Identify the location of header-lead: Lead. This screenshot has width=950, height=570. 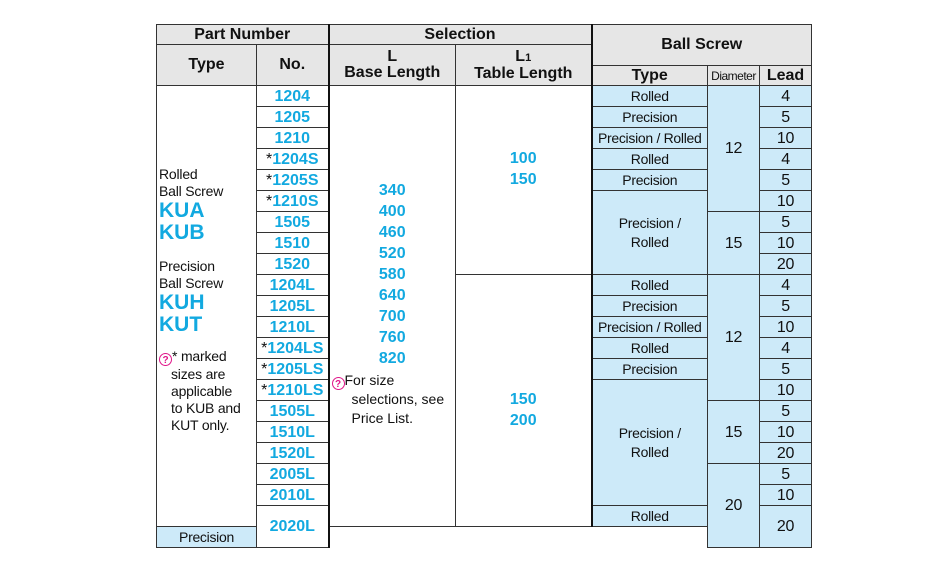
(785, 75).